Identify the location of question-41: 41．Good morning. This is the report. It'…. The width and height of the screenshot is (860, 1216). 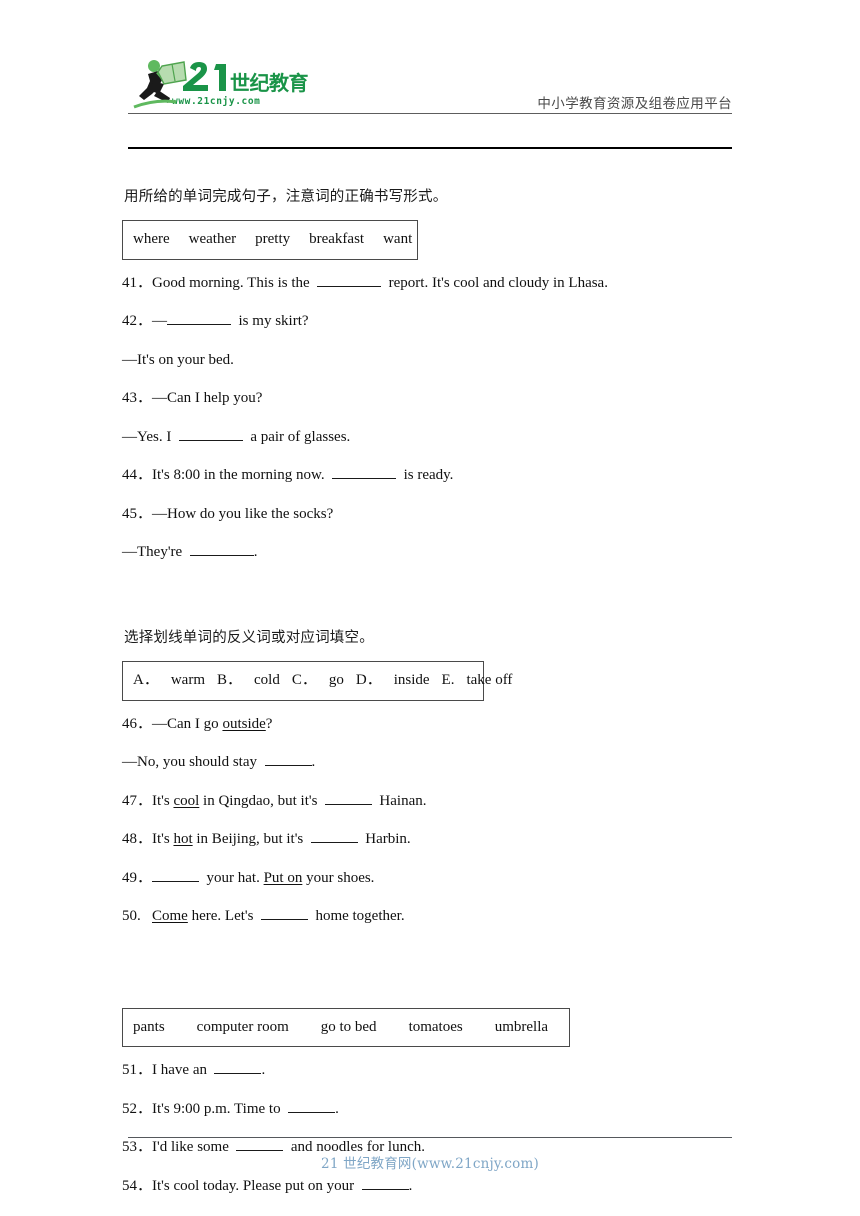
(432, 284).